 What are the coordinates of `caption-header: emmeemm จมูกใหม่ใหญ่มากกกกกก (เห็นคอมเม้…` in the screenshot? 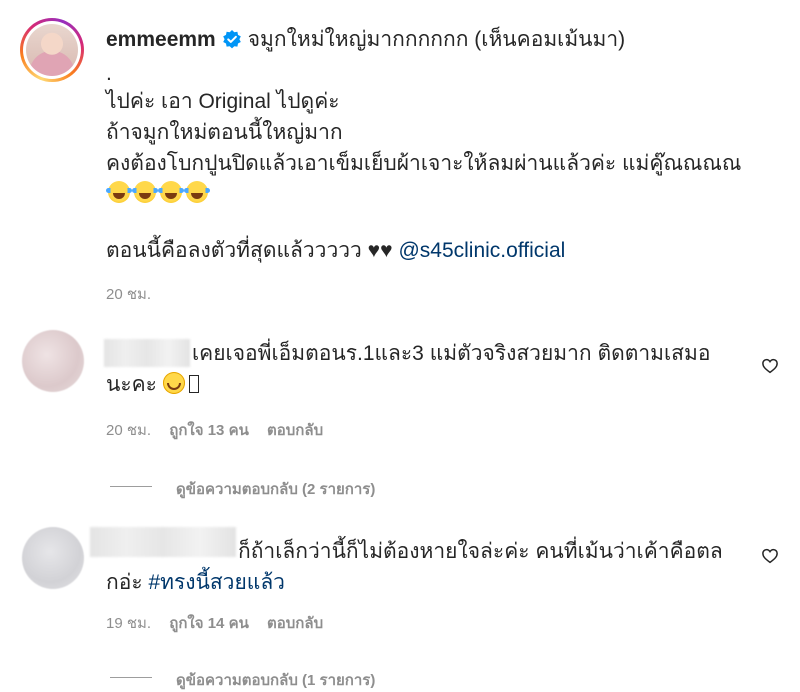 It's located at (365, 40).